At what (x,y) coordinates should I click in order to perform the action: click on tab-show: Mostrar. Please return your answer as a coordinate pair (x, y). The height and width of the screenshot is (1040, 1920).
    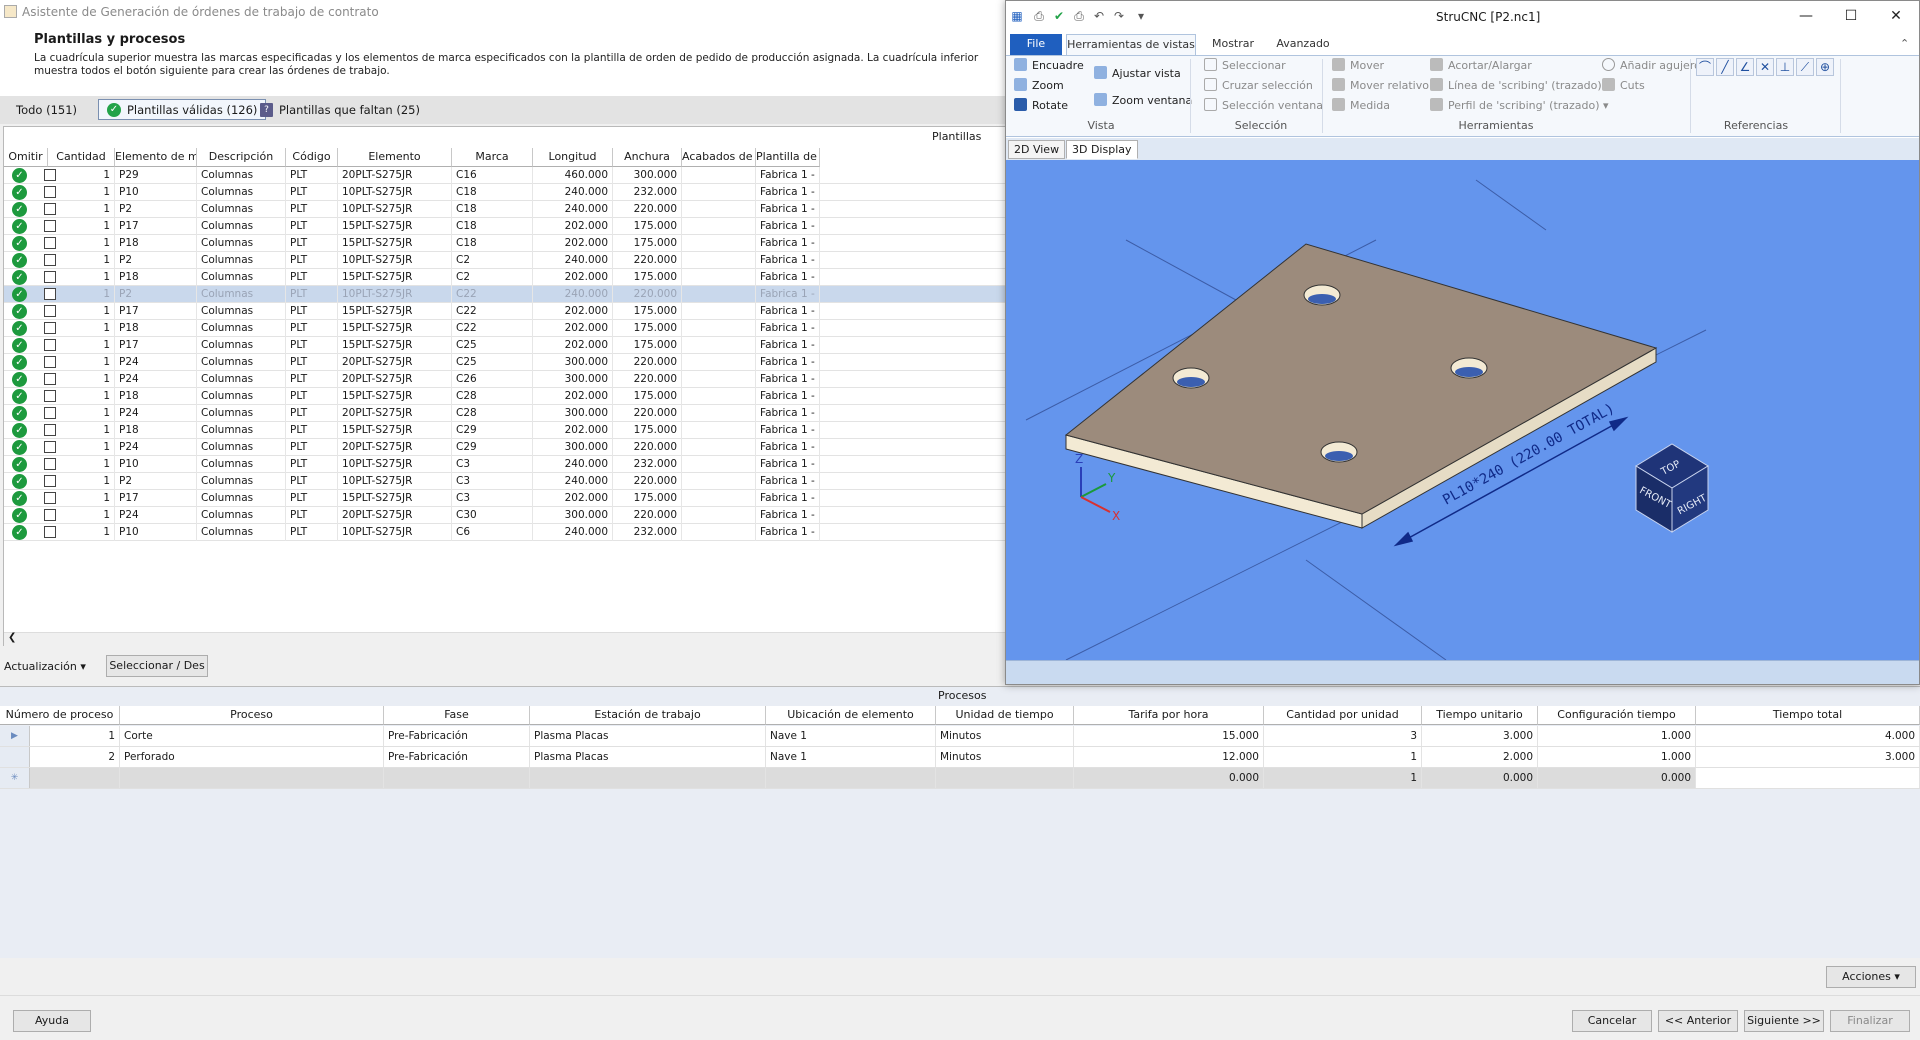
    Looking at the image, I should click on (1233, 44).